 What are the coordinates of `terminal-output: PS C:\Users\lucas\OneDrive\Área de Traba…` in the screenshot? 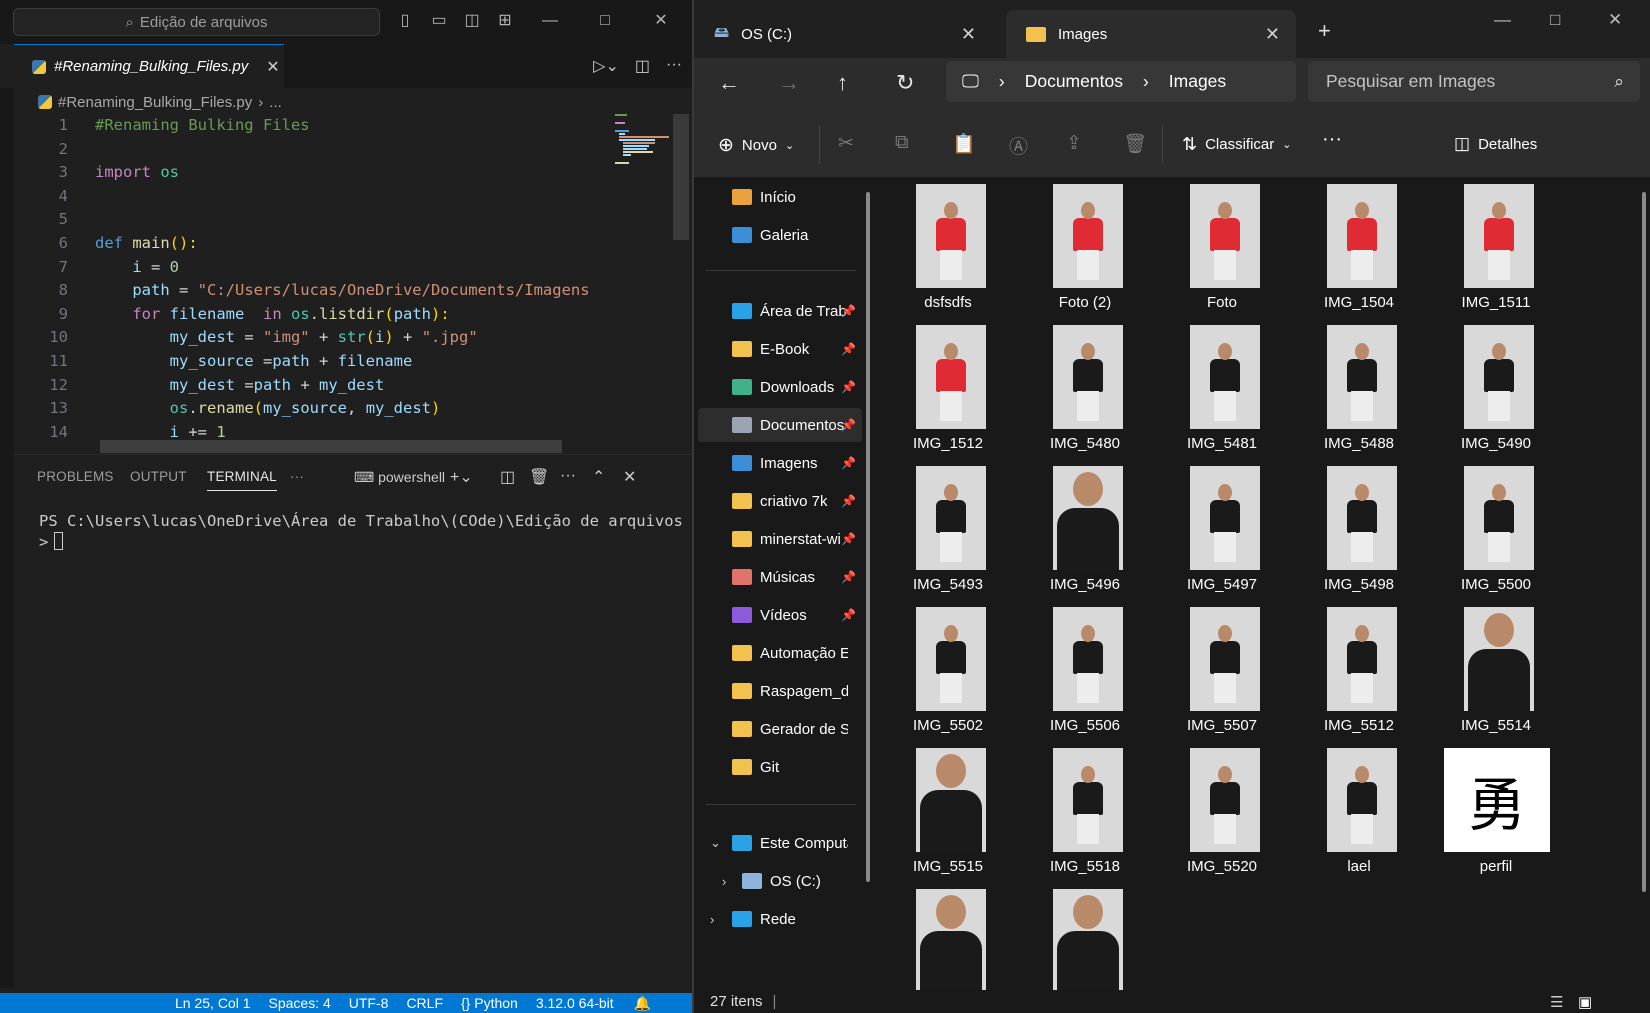 It's located at (361, 532).